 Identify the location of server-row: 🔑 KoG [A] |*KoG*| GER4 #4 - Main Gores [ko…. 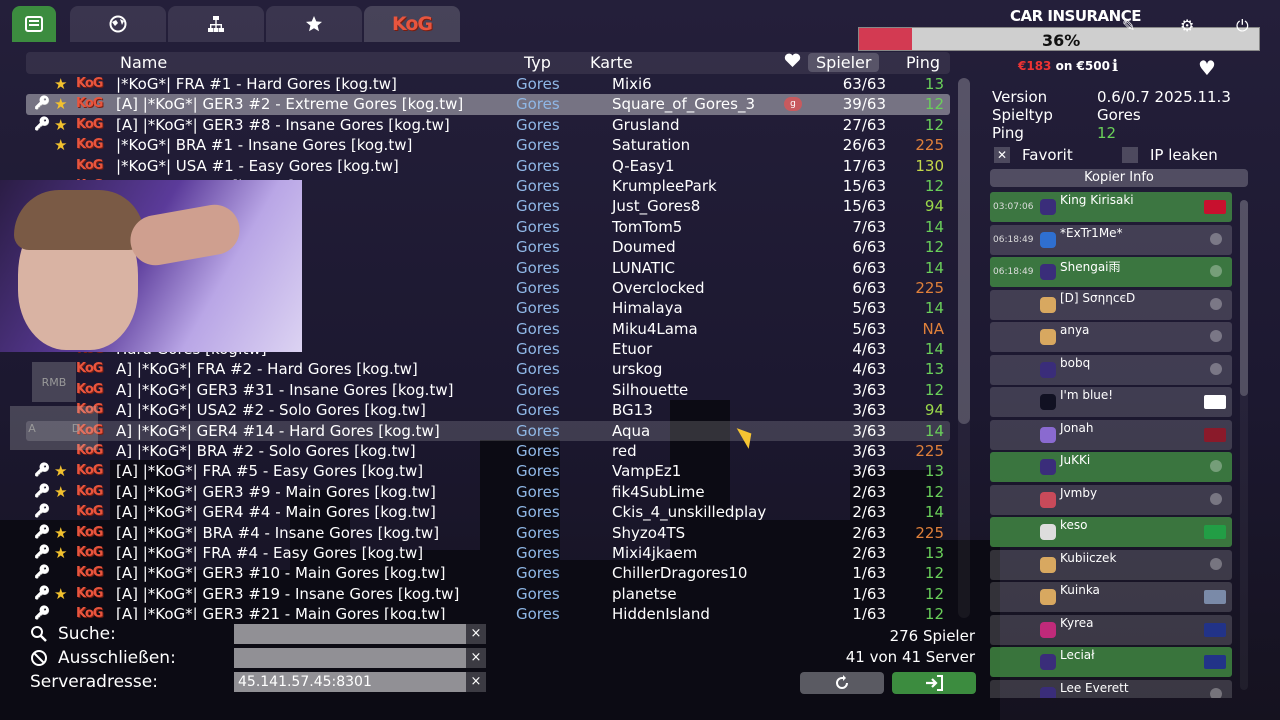
(488, 512).